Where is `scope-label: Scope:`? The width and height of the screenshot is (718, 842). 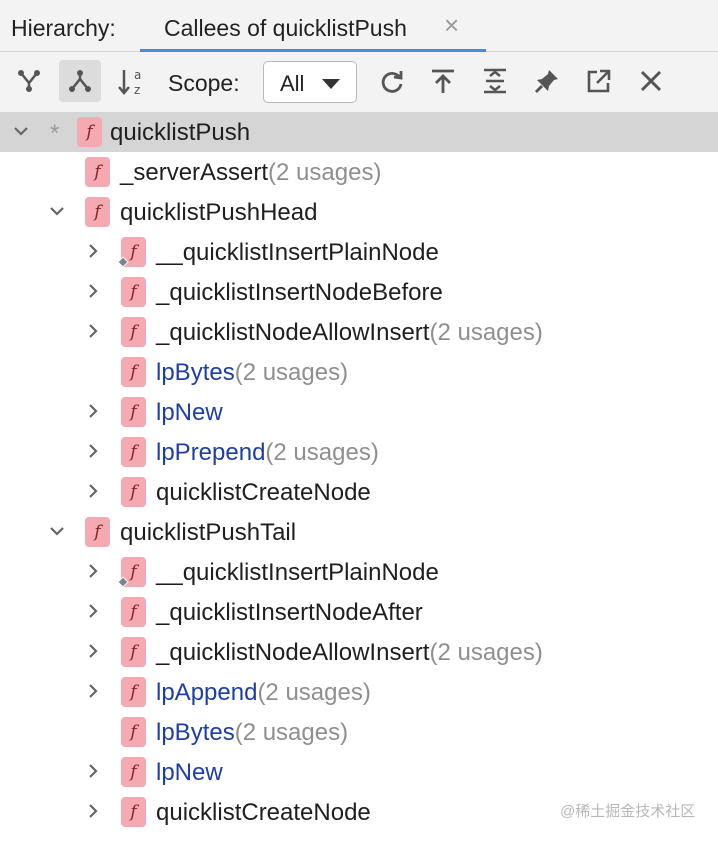 scope-label: Scope: is located at coordinates (204, 83).